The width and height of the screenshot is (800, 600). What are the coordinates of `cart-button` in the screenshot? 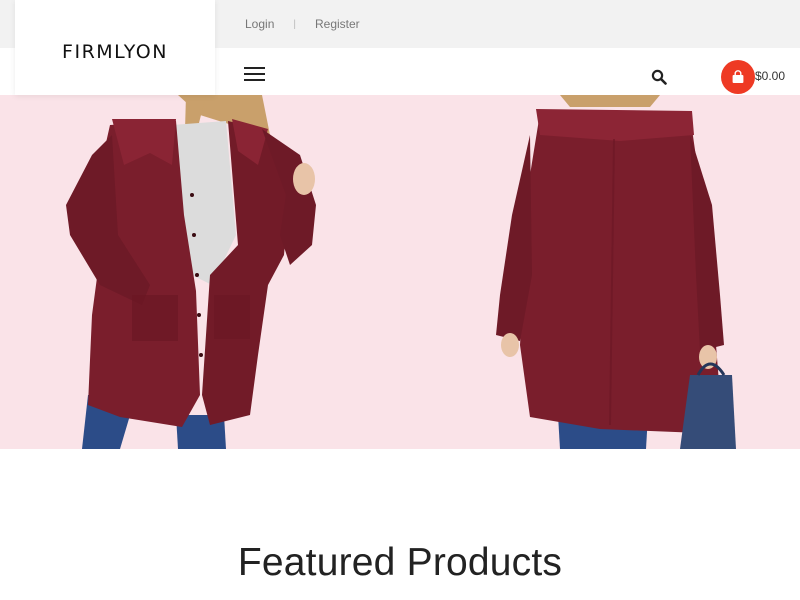 It's located at (738, 77).